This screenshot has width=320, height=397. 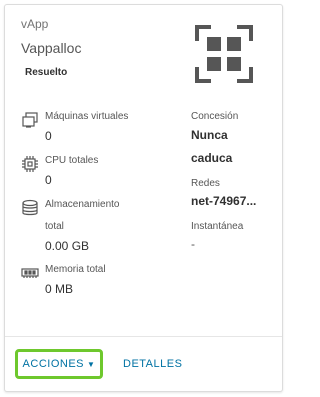 I want to click on snapshot-label: Instantánea, so click(x=217, y=226).